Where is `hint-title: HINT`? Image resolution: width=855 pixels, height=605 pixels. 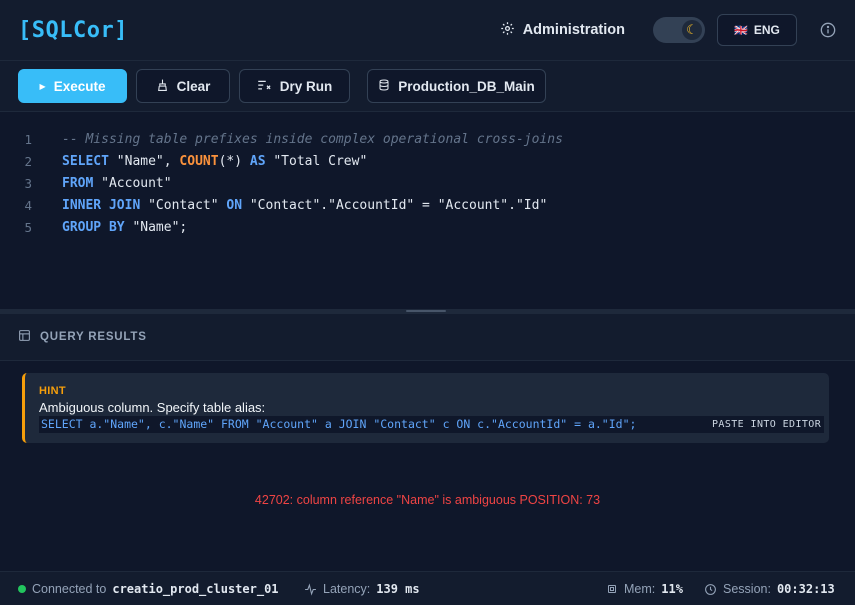
hint-title: HINT is located at coordinates (52, 391).